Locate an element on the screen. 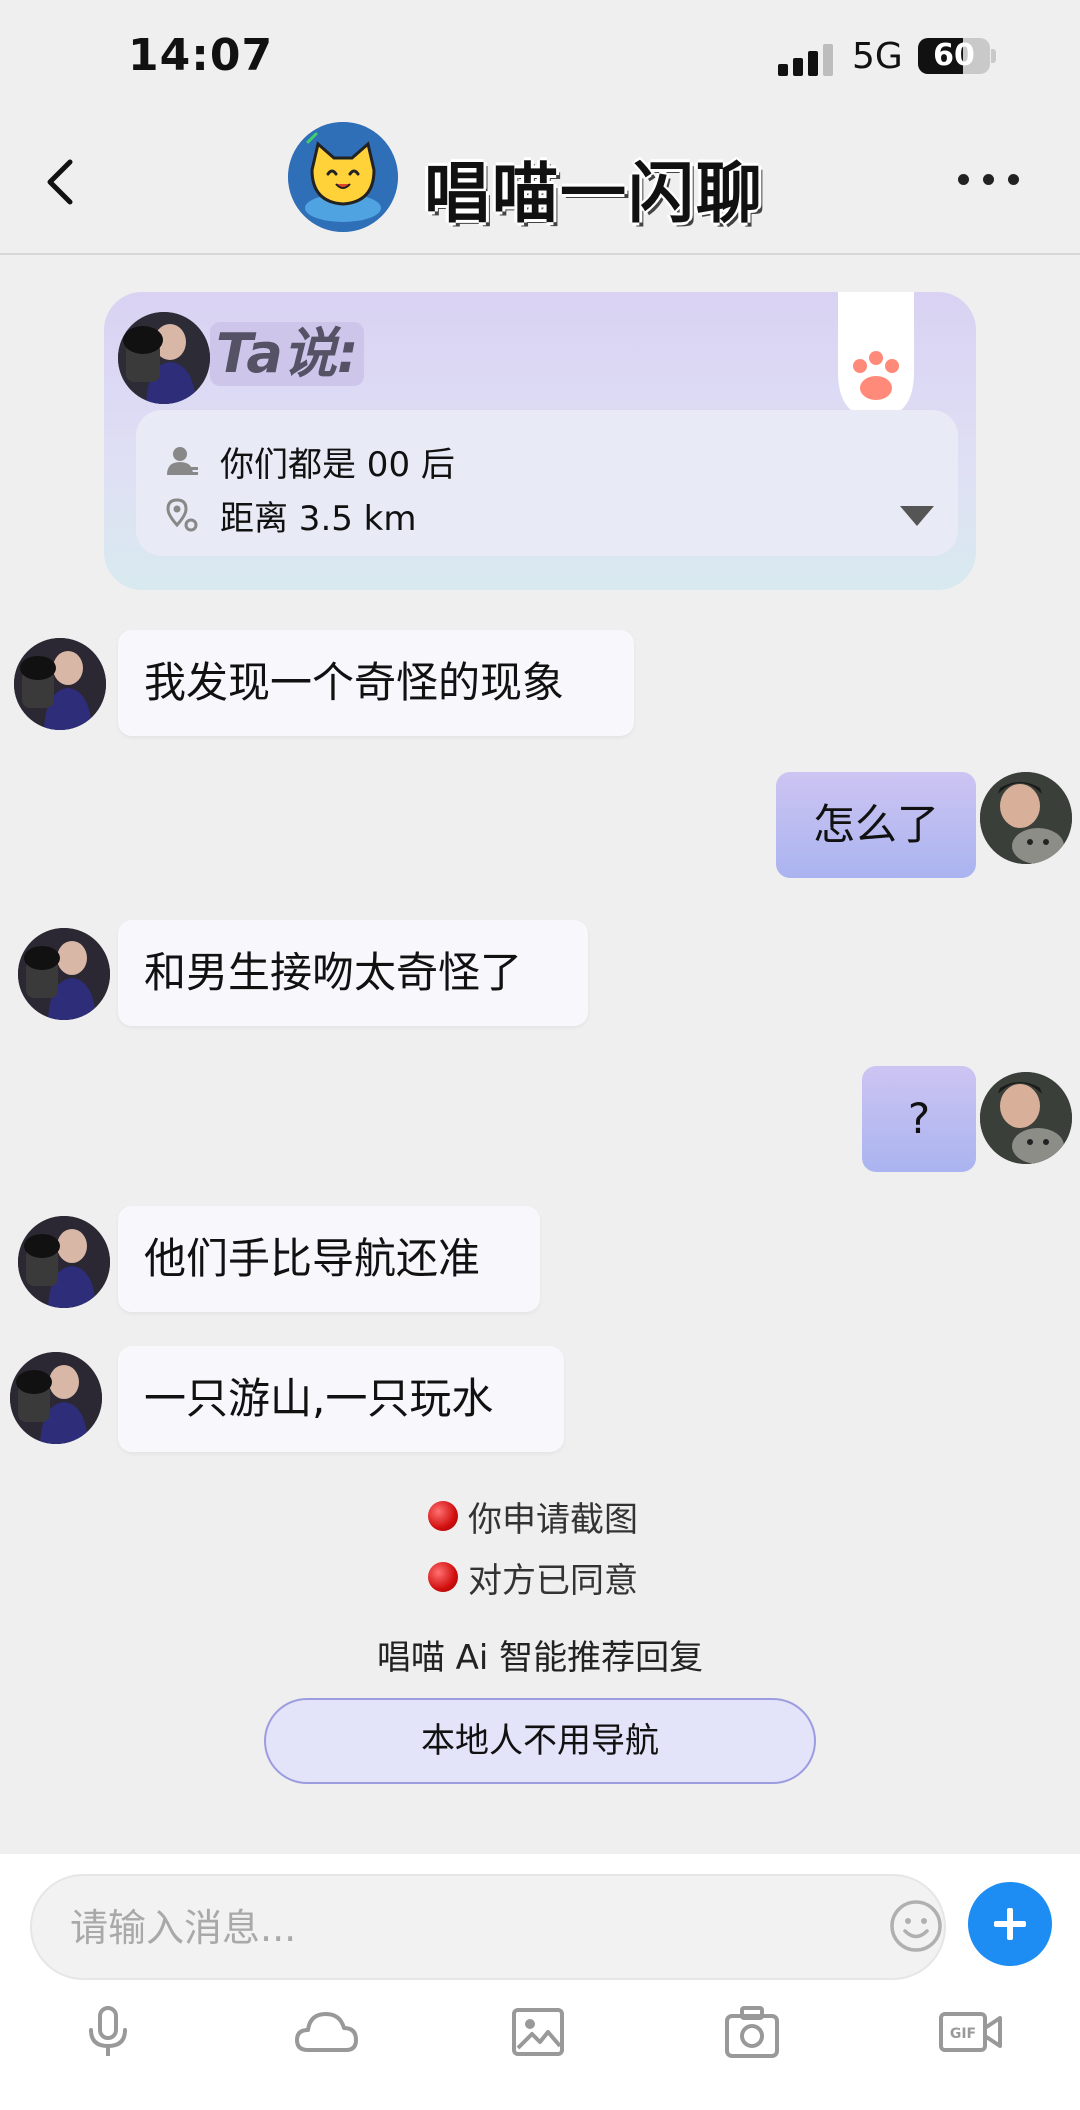 This screenshot has height=2110, width=1080. more-options-button is located at coordinates (989, 178).